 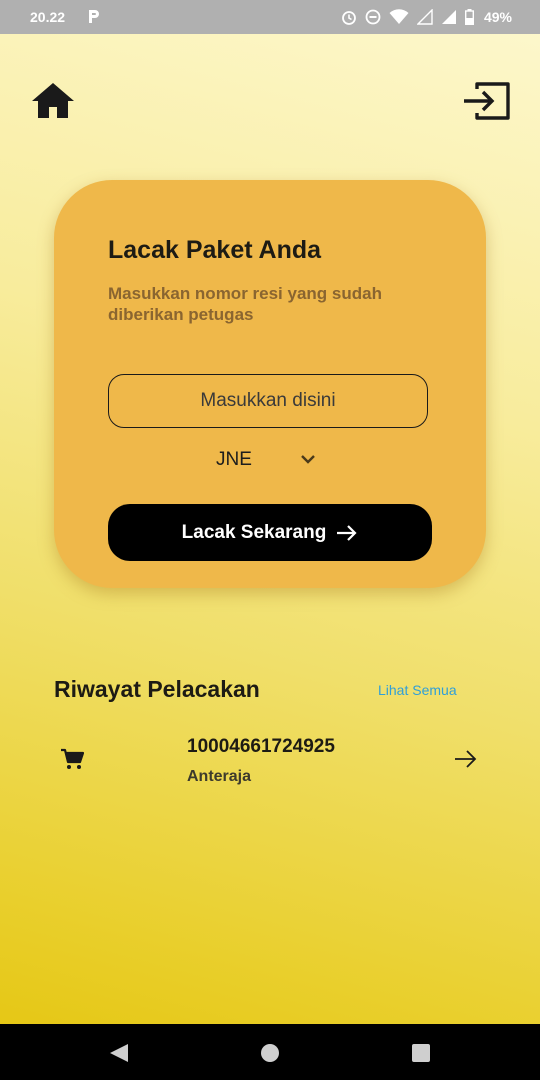 I want to click on status-time: 20.22, so click(x=48, y=17).